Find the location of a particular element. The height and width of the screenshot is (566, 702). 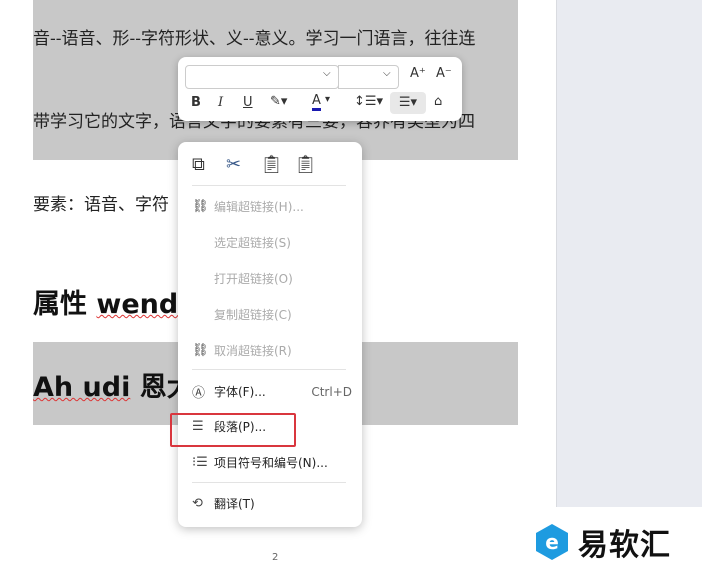

menu-item-label: 翻译(T) is located at coordinates (234, 504).